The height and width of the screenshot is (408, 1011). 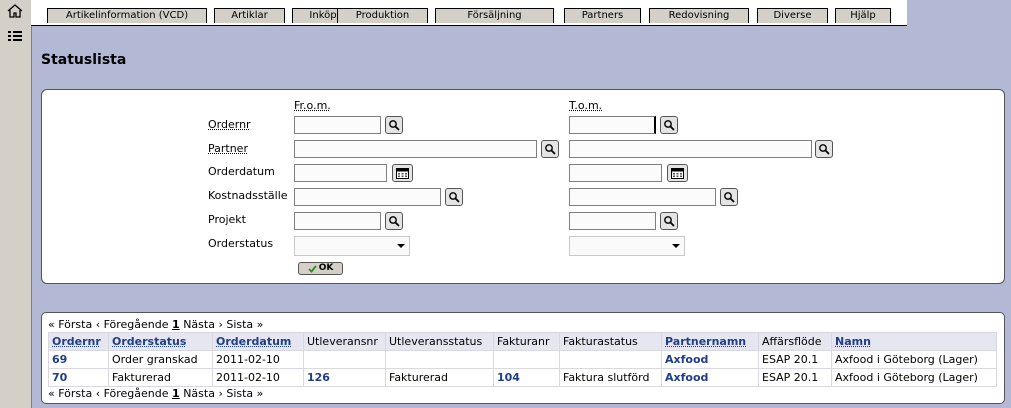 What do you see at coordinates (699, 15) in the screenshot?
I see `tab-redovisning: Redovisning` at bounding box center [699, 15].